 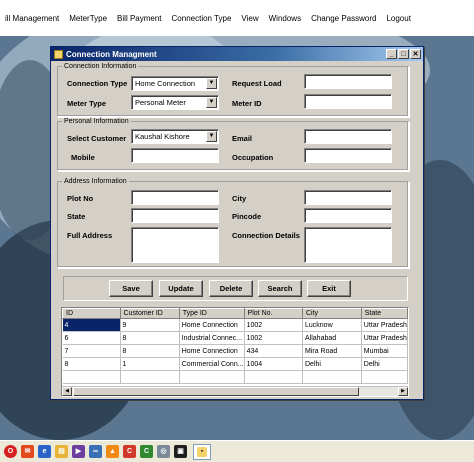 What do you see at coordinates (343, 18) in the screenshot?
I see `menu-change-password: Change Password` at bounding box center [343, 18].